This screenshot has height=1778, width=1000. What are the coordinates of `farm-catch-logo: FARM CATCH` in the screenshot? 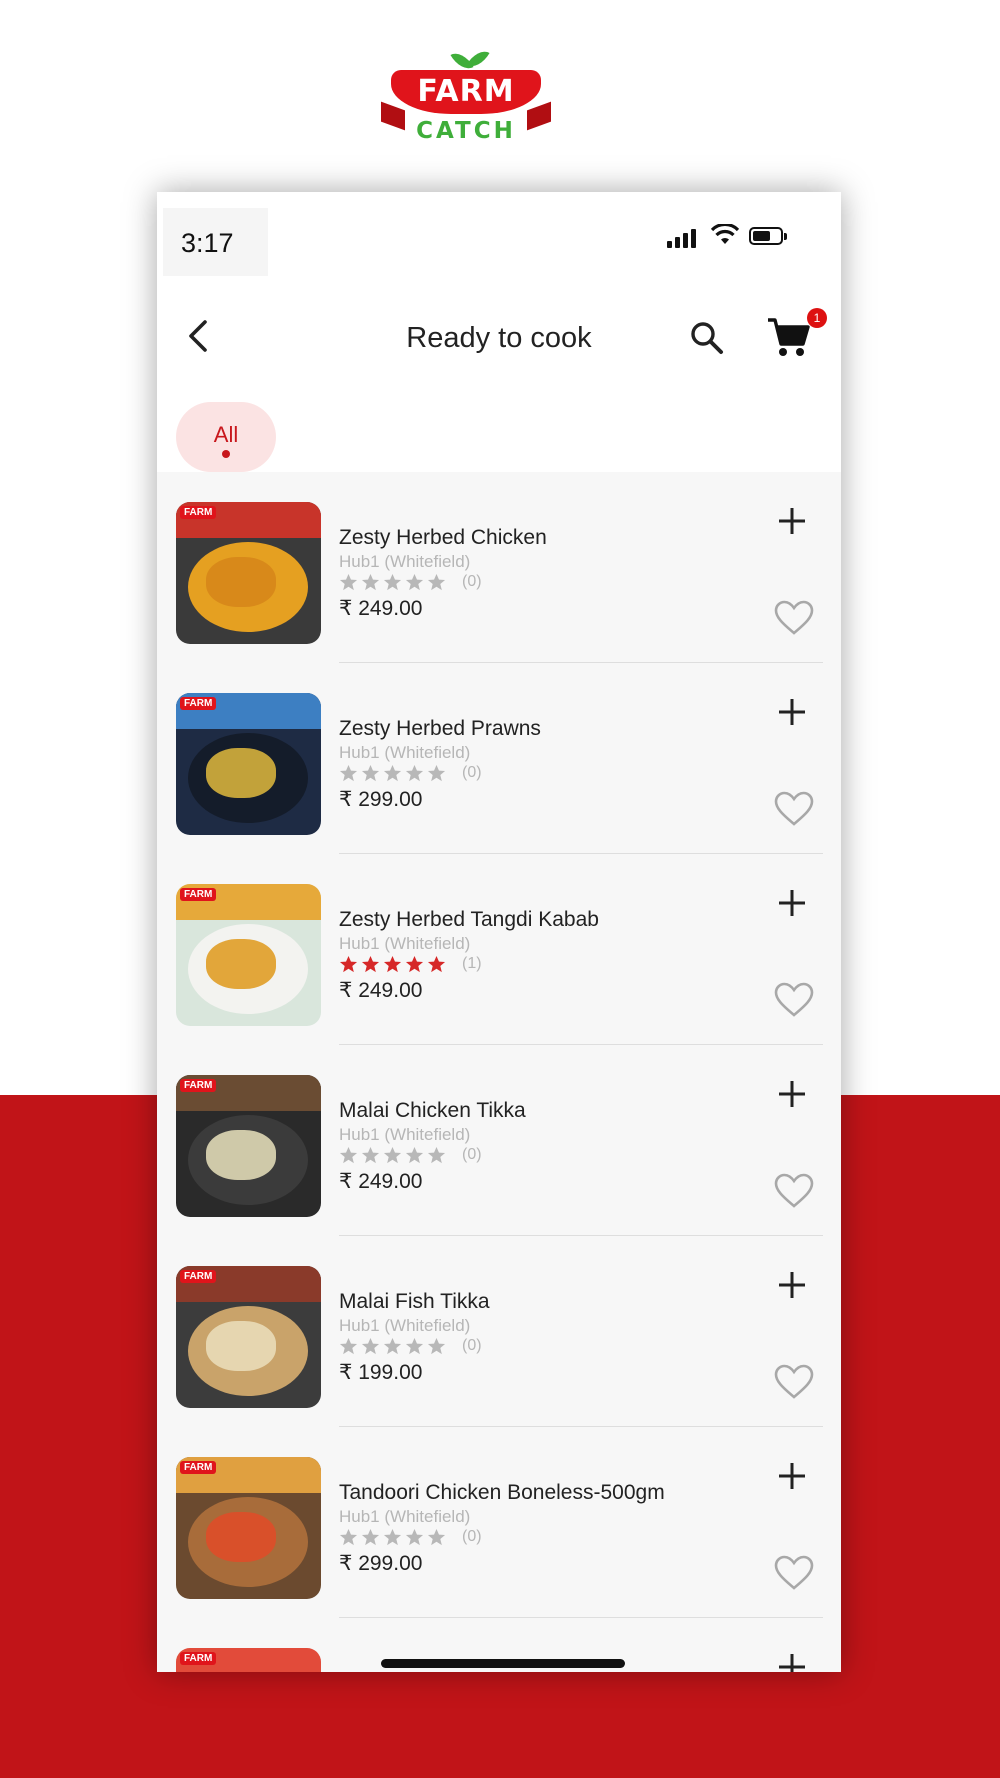 It's located at (478, 96).